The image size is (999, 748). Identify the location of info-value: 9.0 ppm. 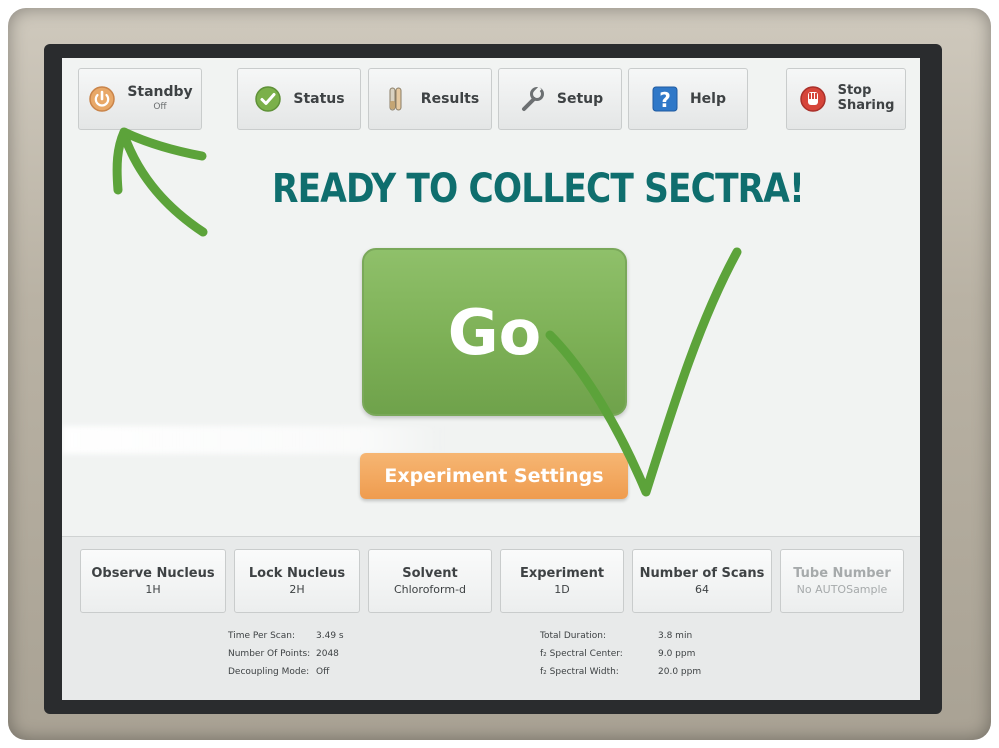
(677, 654).